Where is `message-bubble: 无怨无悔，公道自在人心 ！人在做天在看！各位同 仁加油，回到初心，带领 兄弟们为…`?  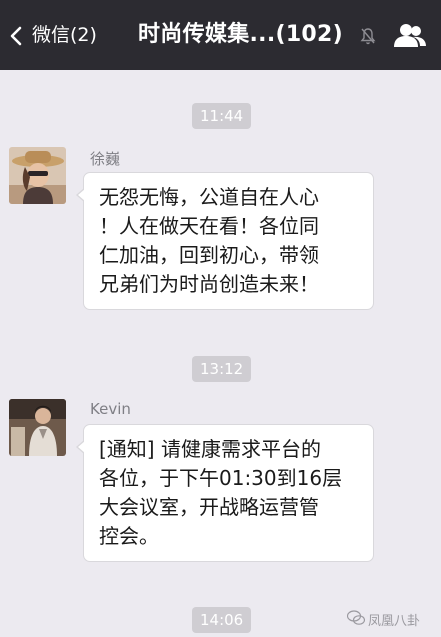 message-bubble: 无怨无悔，公道自在人心 ！人在做天在看！各位同 仁加油，回到初心，带领 兄弟们为… is located at coordinates (225, 241).